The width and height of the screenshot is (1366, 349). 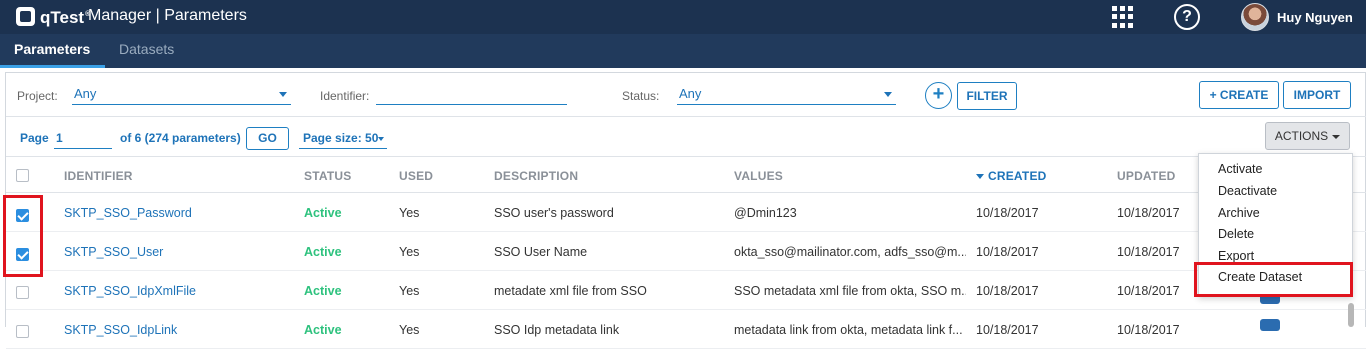 I want to click on import-button: IMPORT, so click(x=1317, y=95).